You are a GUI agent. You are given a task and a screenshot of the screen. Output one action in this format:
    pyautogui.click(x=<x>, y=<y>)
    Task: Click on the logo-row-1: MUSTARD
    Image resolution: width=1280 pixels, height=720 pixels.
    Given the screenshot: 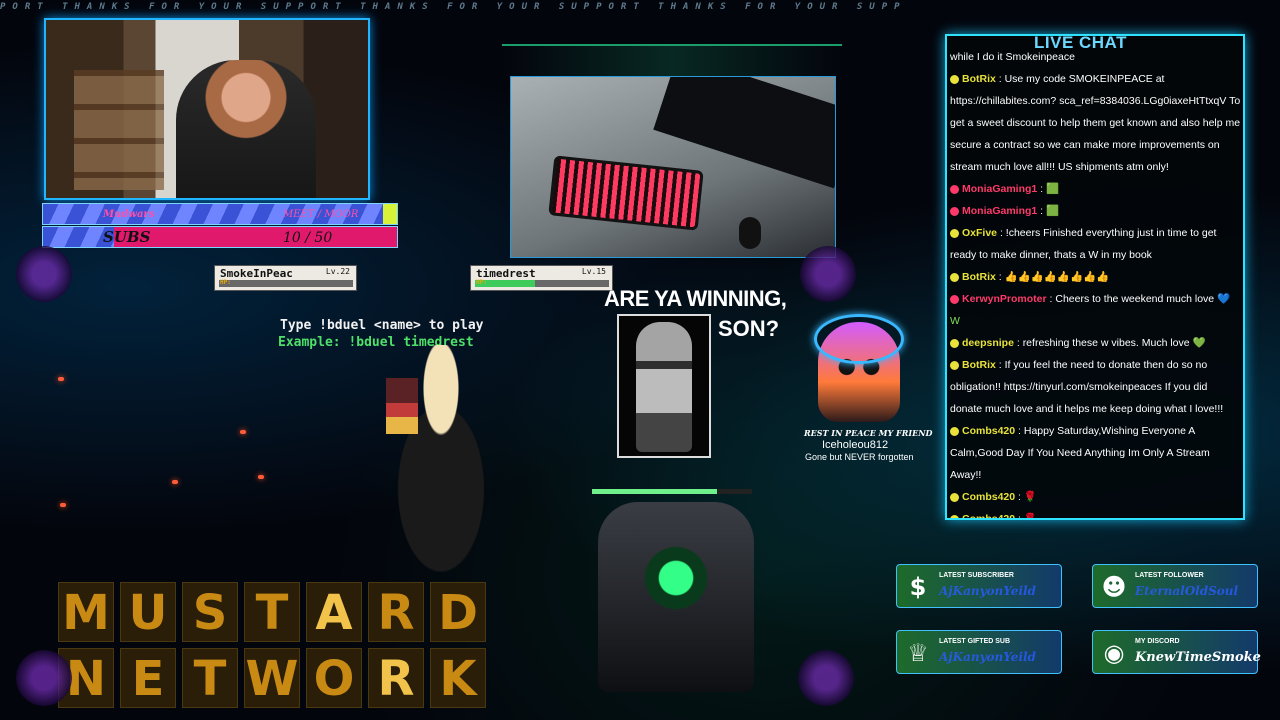 What is the action you would take?
    pyautogui.click(x=304, y=612)
    